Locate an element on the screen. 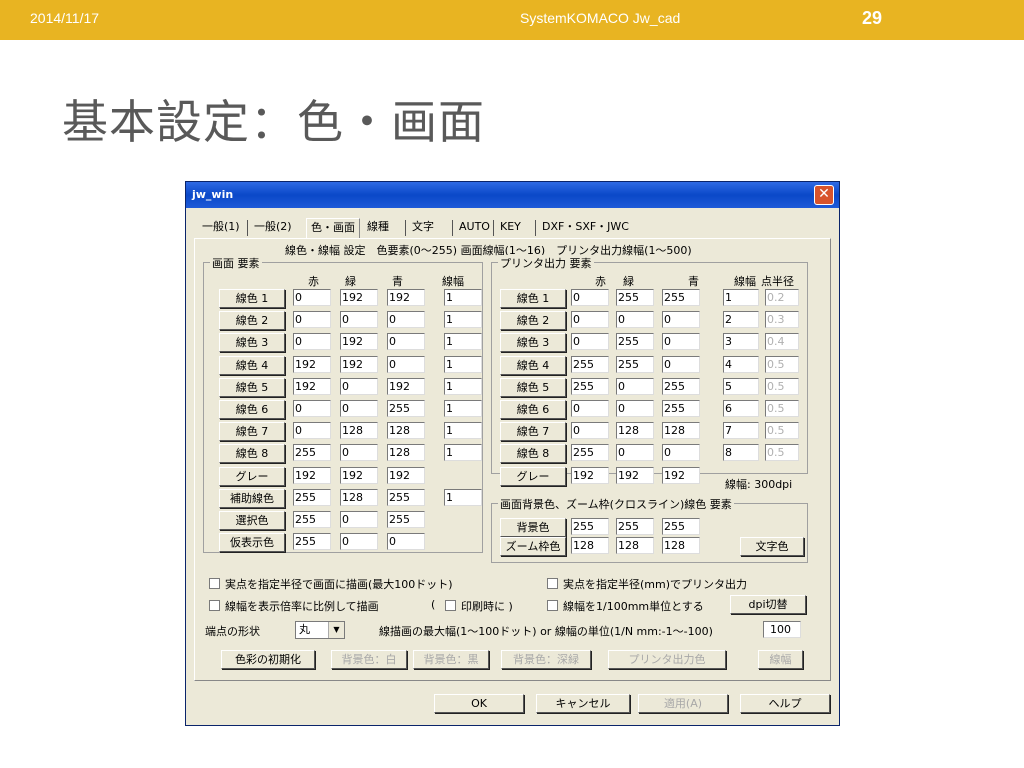  screen-row-button-6: 線色 7 is located at coordinates (252, 432).